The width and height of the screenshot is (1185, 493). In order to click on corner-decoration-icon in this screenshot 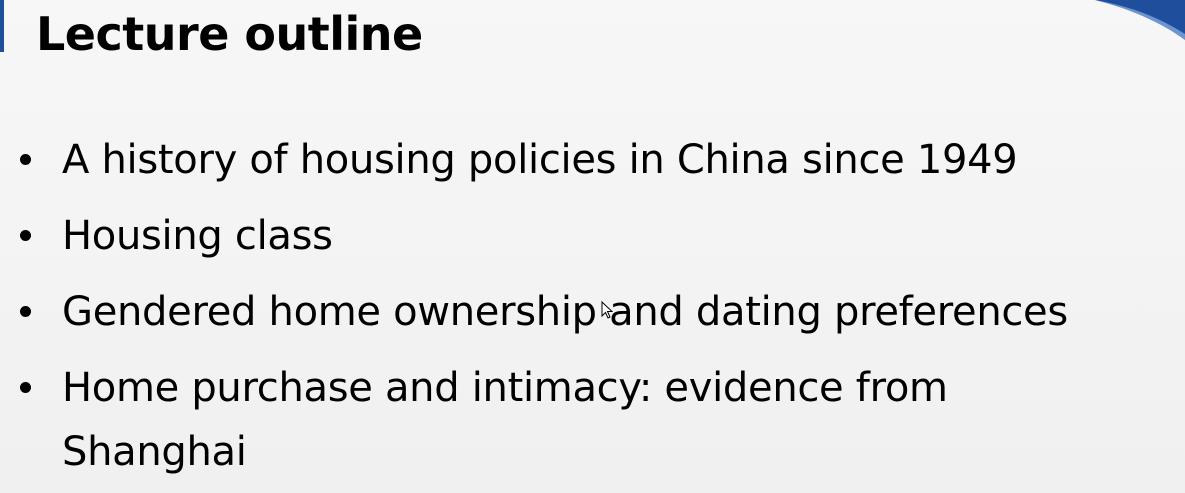, I will do `click(1140, 20)`.